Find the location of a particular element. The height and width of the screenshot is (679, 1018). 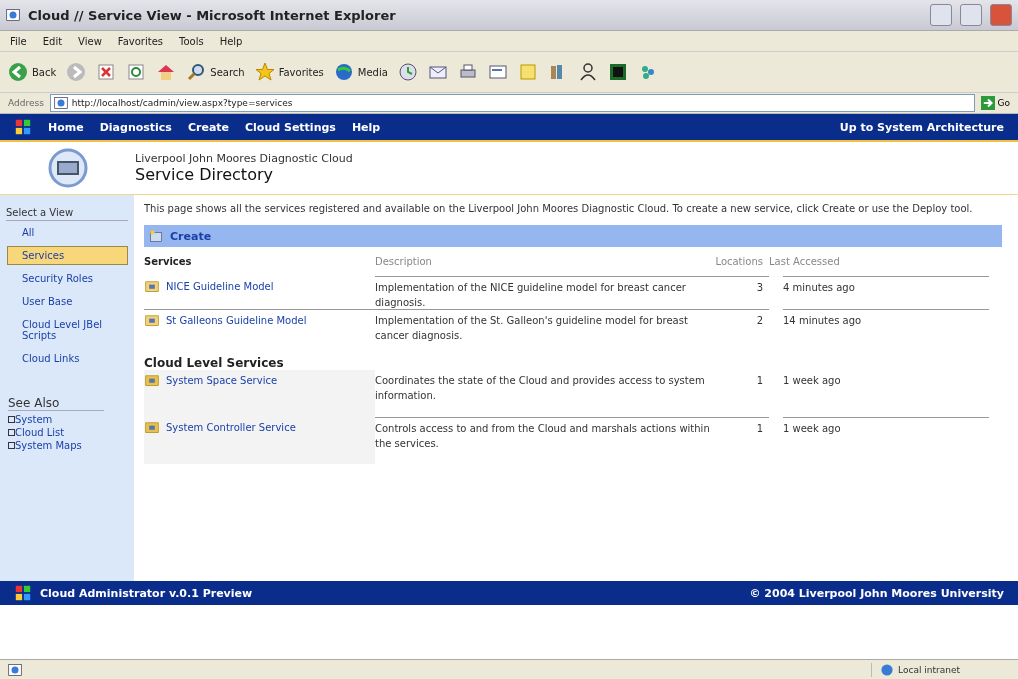

refresh-icon is located at coordinates (136, 72).